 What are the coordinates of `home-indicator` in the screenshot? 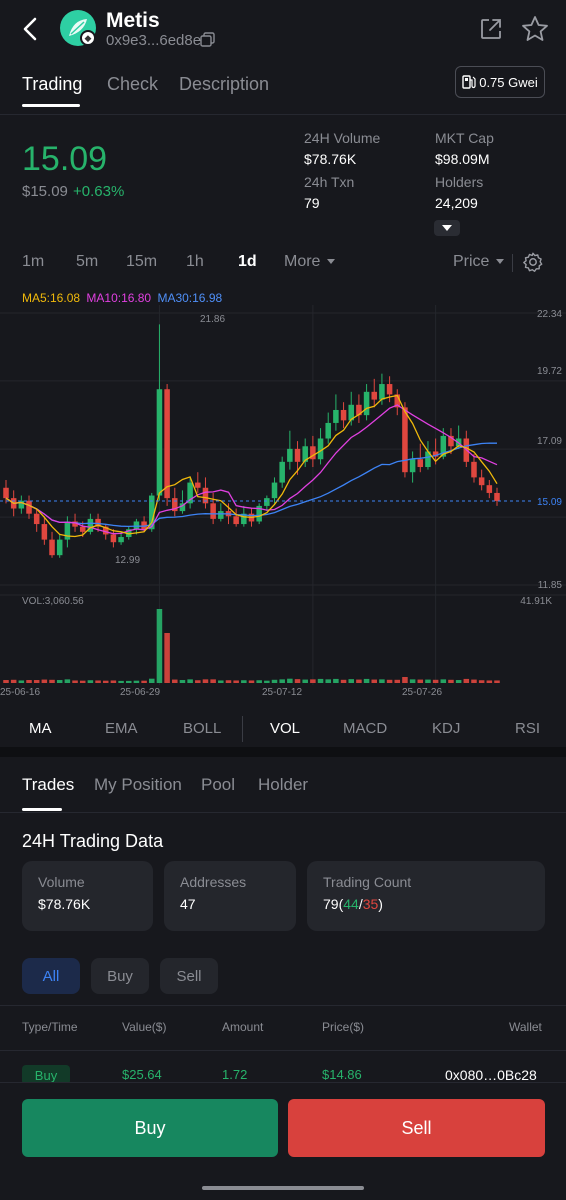 It's located at (283, 1188).